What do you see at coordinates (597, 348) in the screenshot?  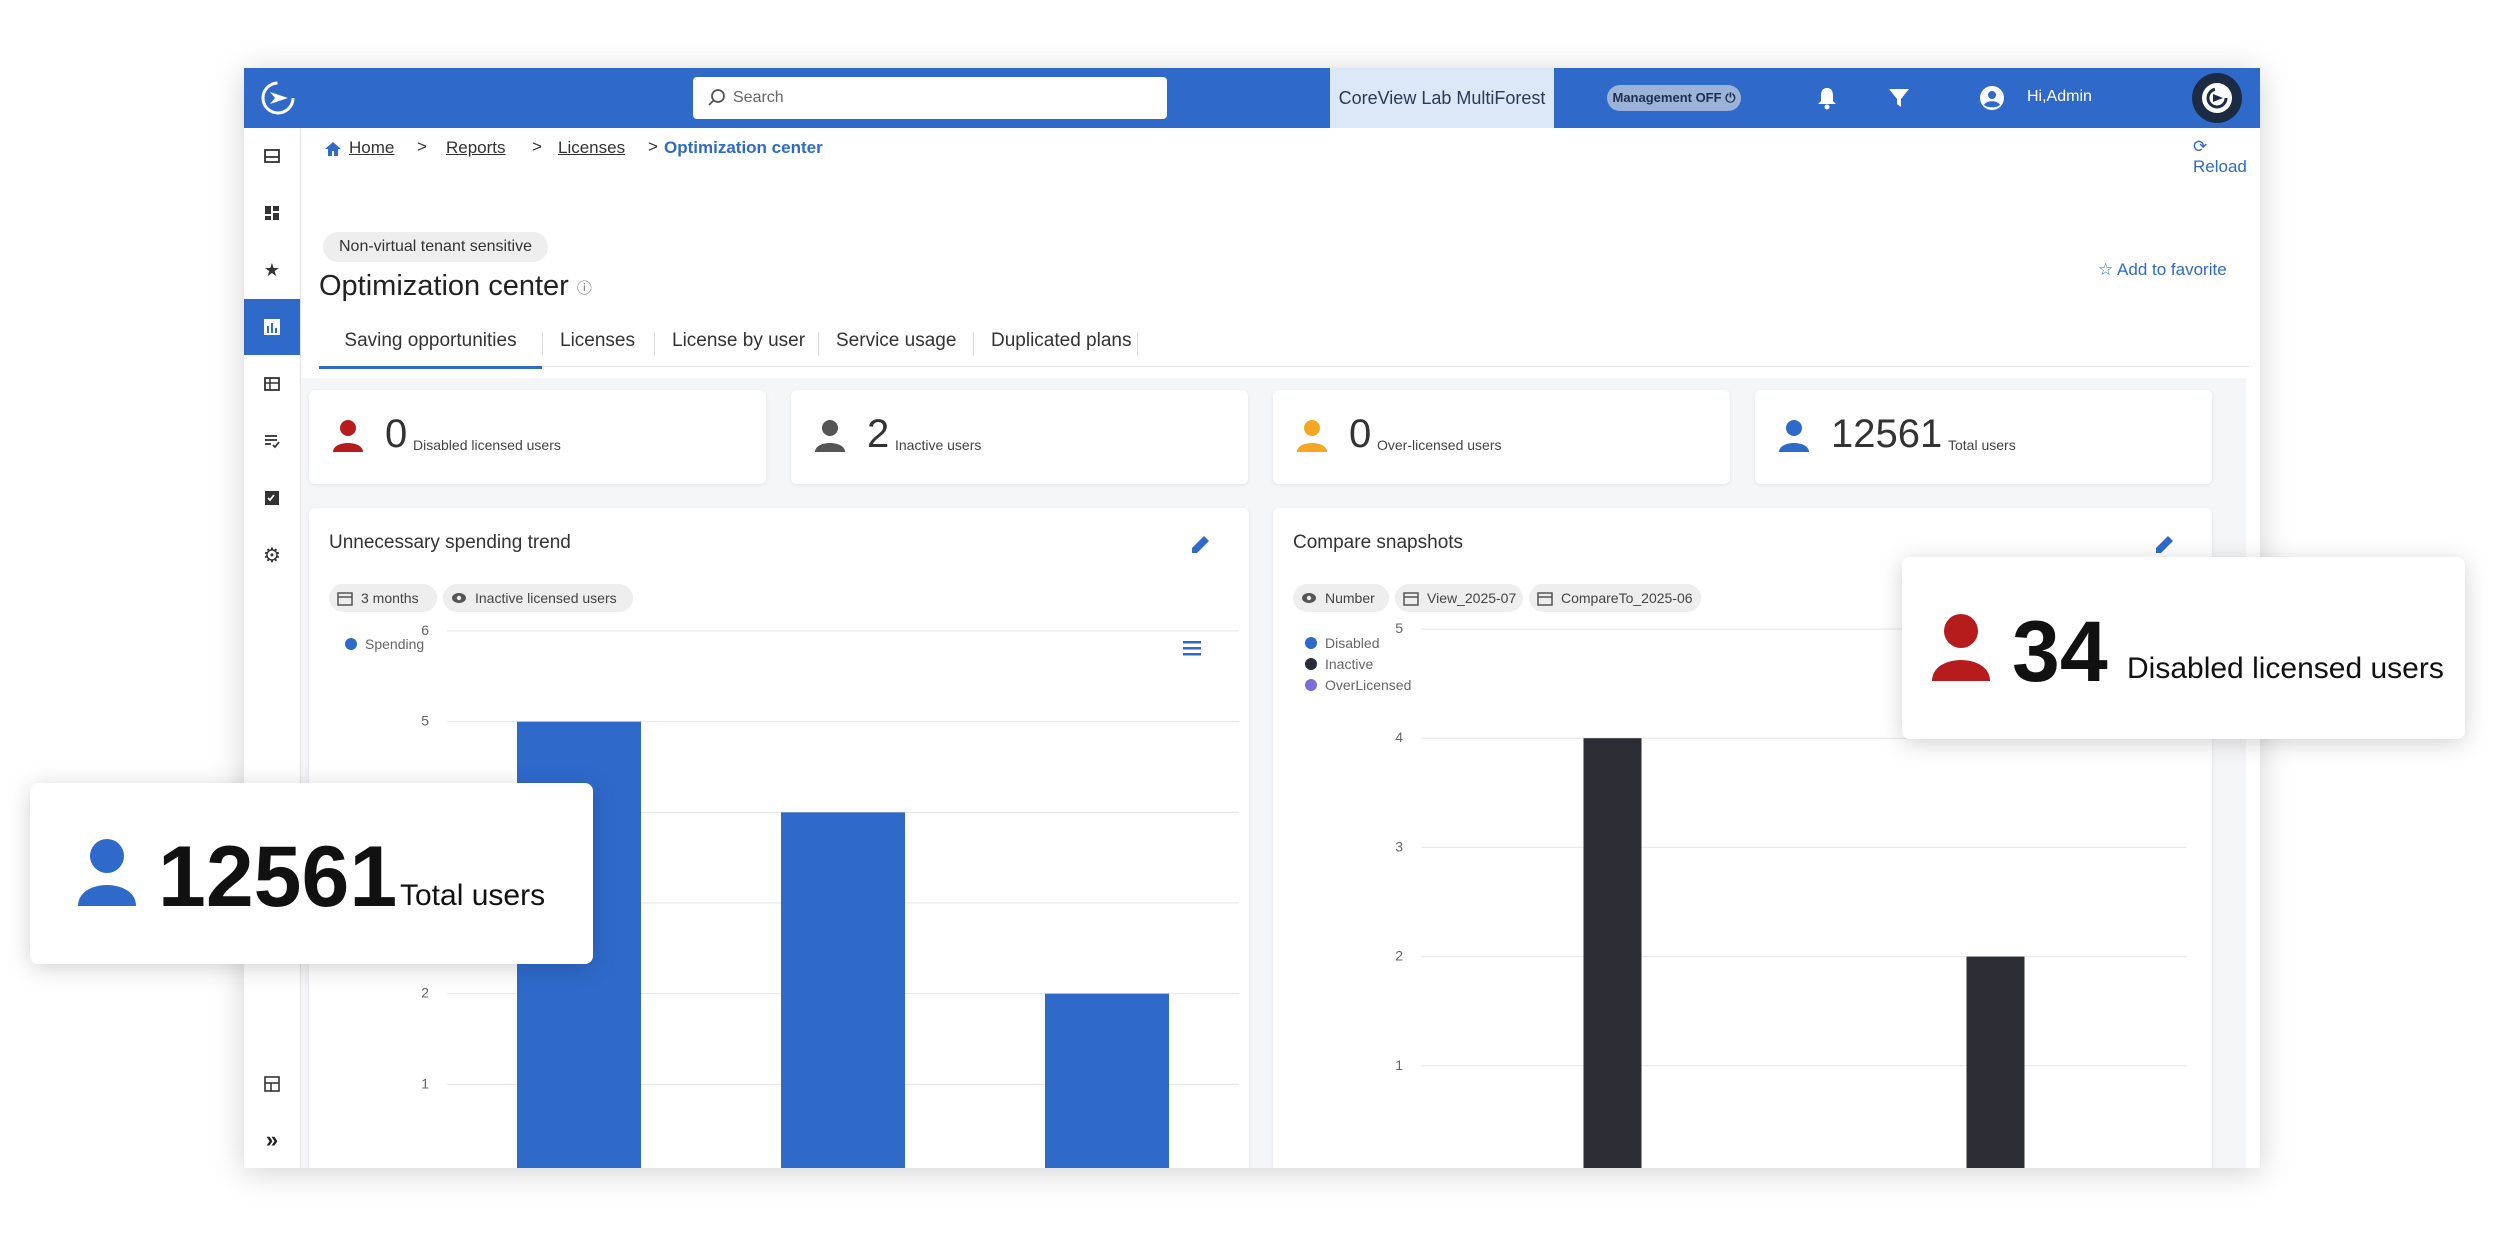 I see `tab-licenses: Licenses` at bounding box center [597, 348].